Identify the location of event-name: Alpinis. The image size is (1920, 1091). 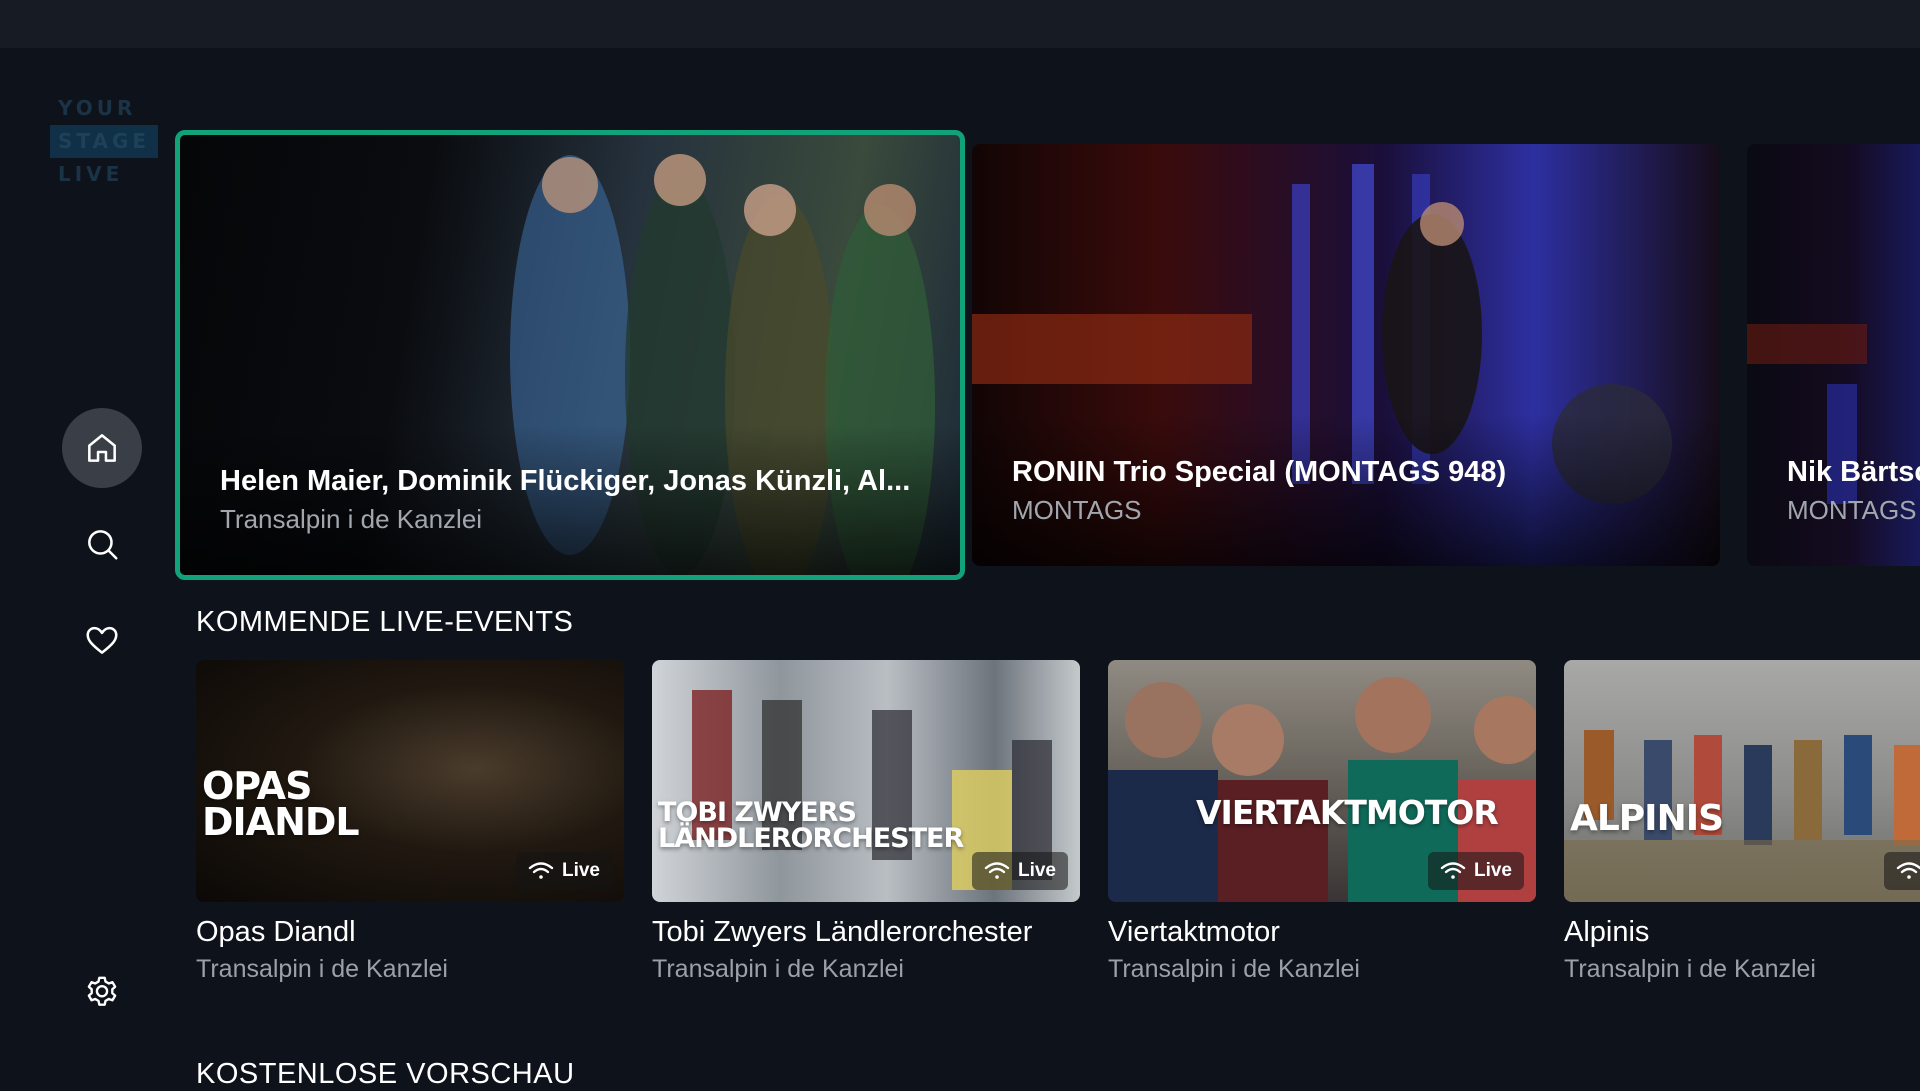
(1607, 932).